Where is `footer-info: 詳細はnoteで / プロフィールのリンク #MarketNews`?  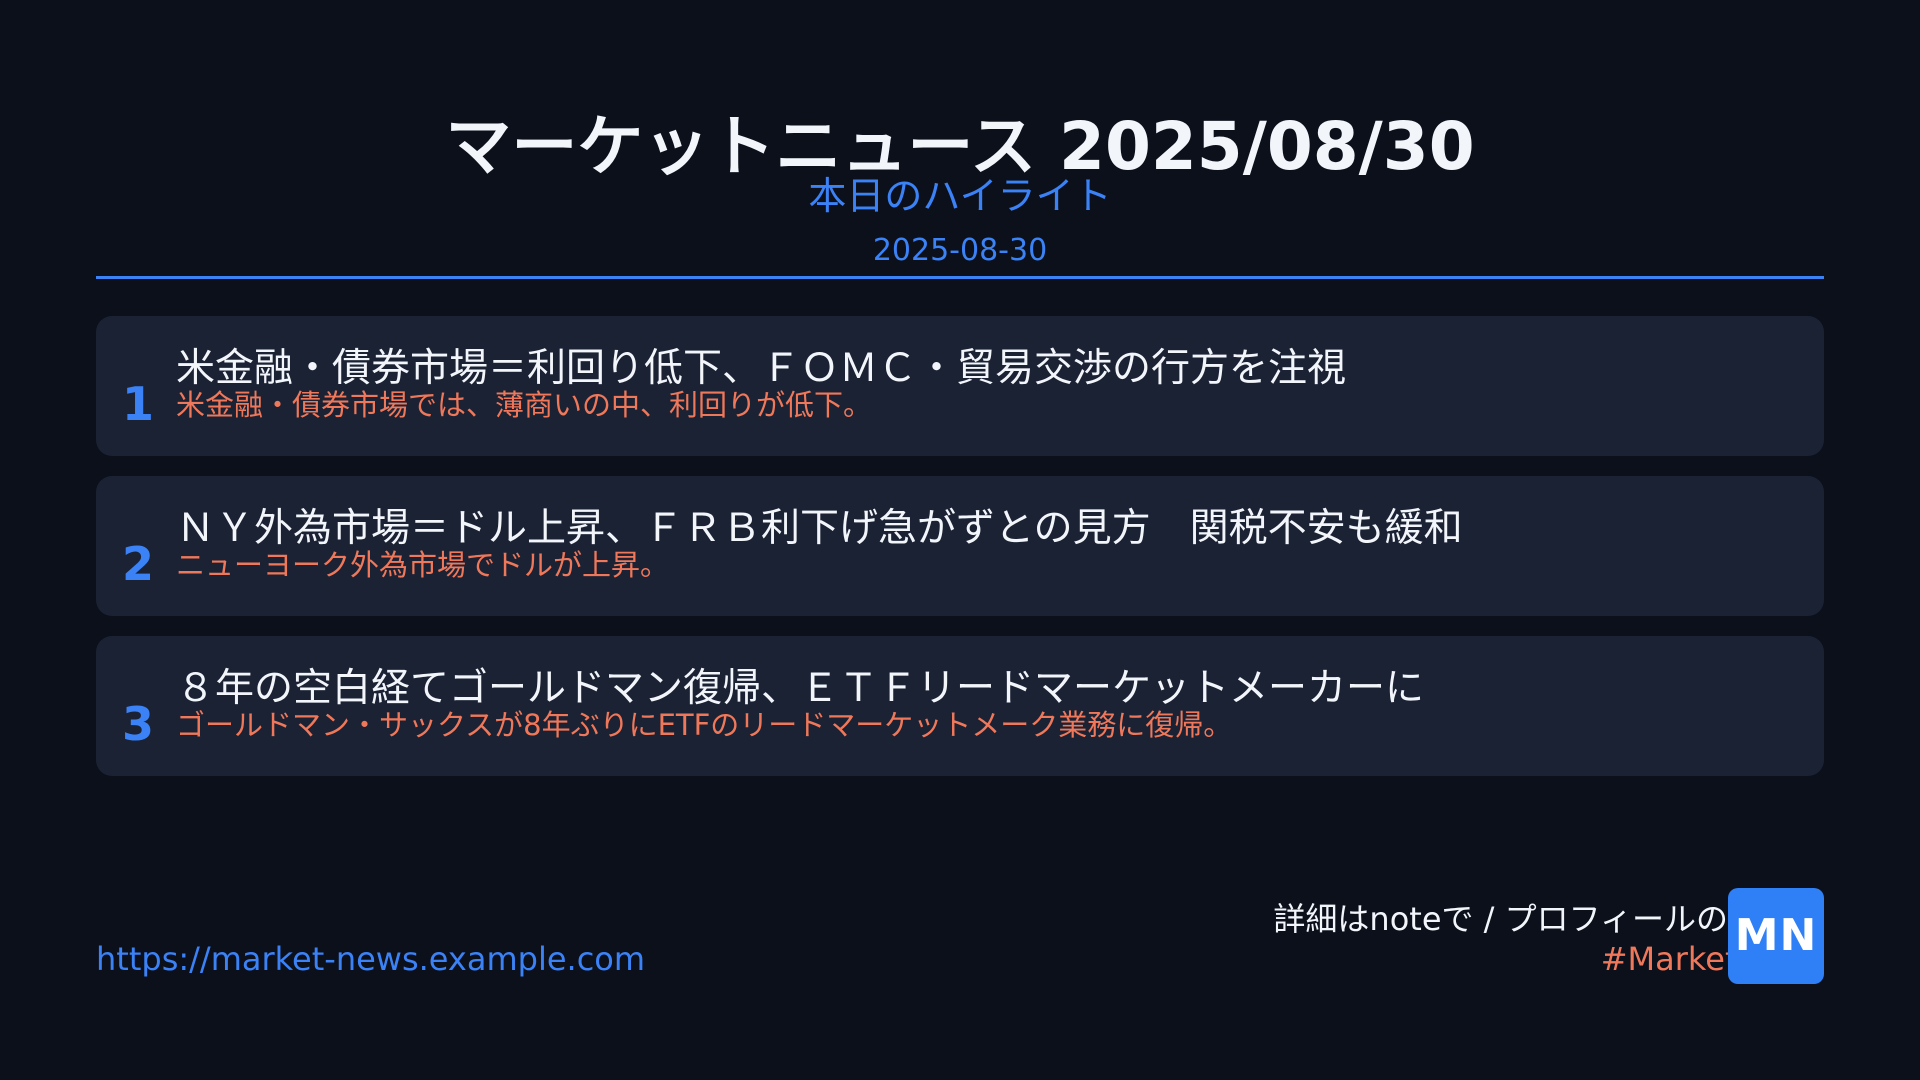 footer-info: 詳細はnoteで / プロフィールのリンク #MarketNews is located at coordinates (1444, 940).